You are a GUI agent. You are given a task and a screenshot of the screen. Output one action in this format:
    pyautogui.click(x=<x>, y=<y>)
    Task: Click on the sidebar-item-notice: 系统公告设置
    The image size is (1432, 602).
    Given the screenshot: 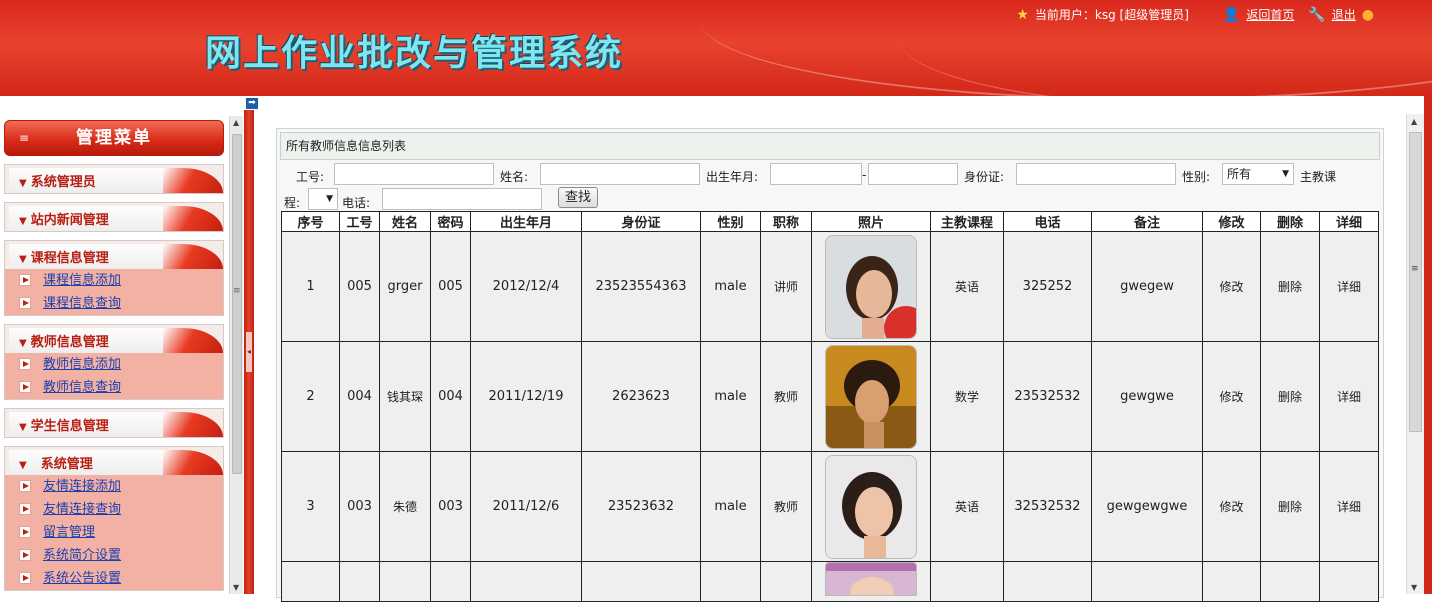 What is the action you would take?
    pyautogui.click(x=114, y=578)
    